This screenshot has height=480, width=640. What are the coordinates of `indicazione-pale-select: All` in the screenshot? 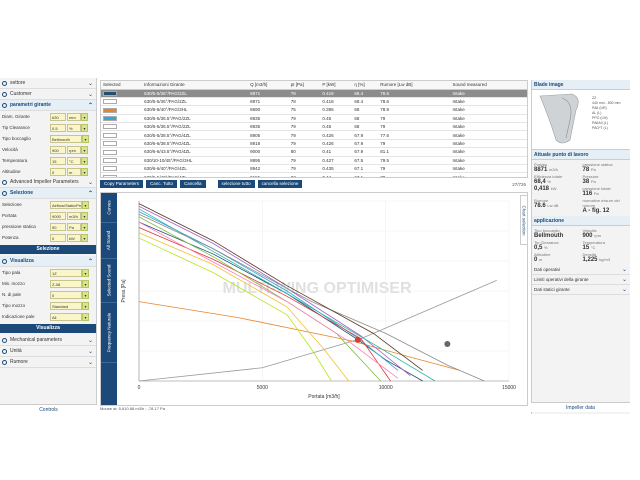 It's located at (66, 316).